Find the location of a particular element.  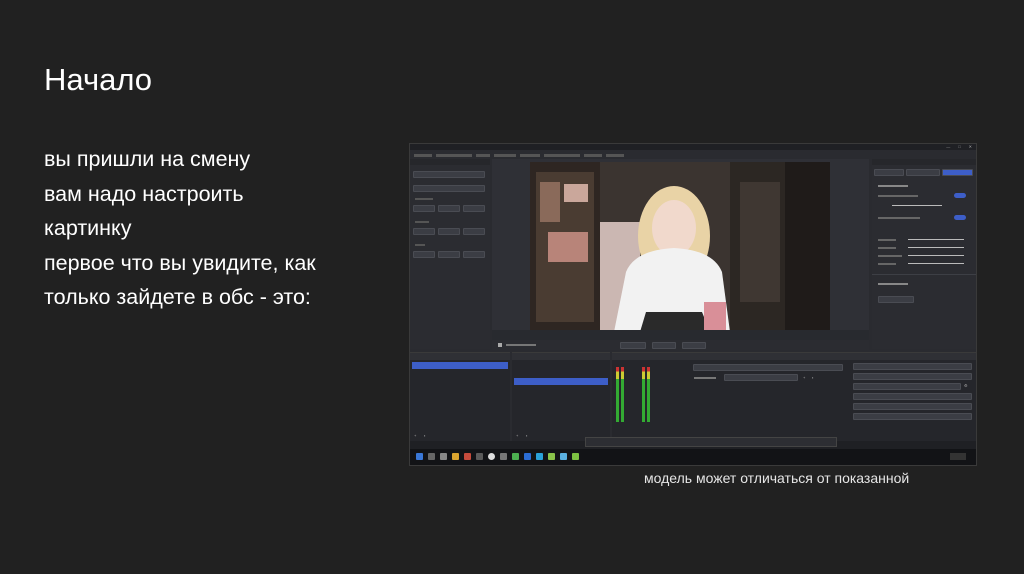

virtual-camera-button is located at coordinates (907, 386).